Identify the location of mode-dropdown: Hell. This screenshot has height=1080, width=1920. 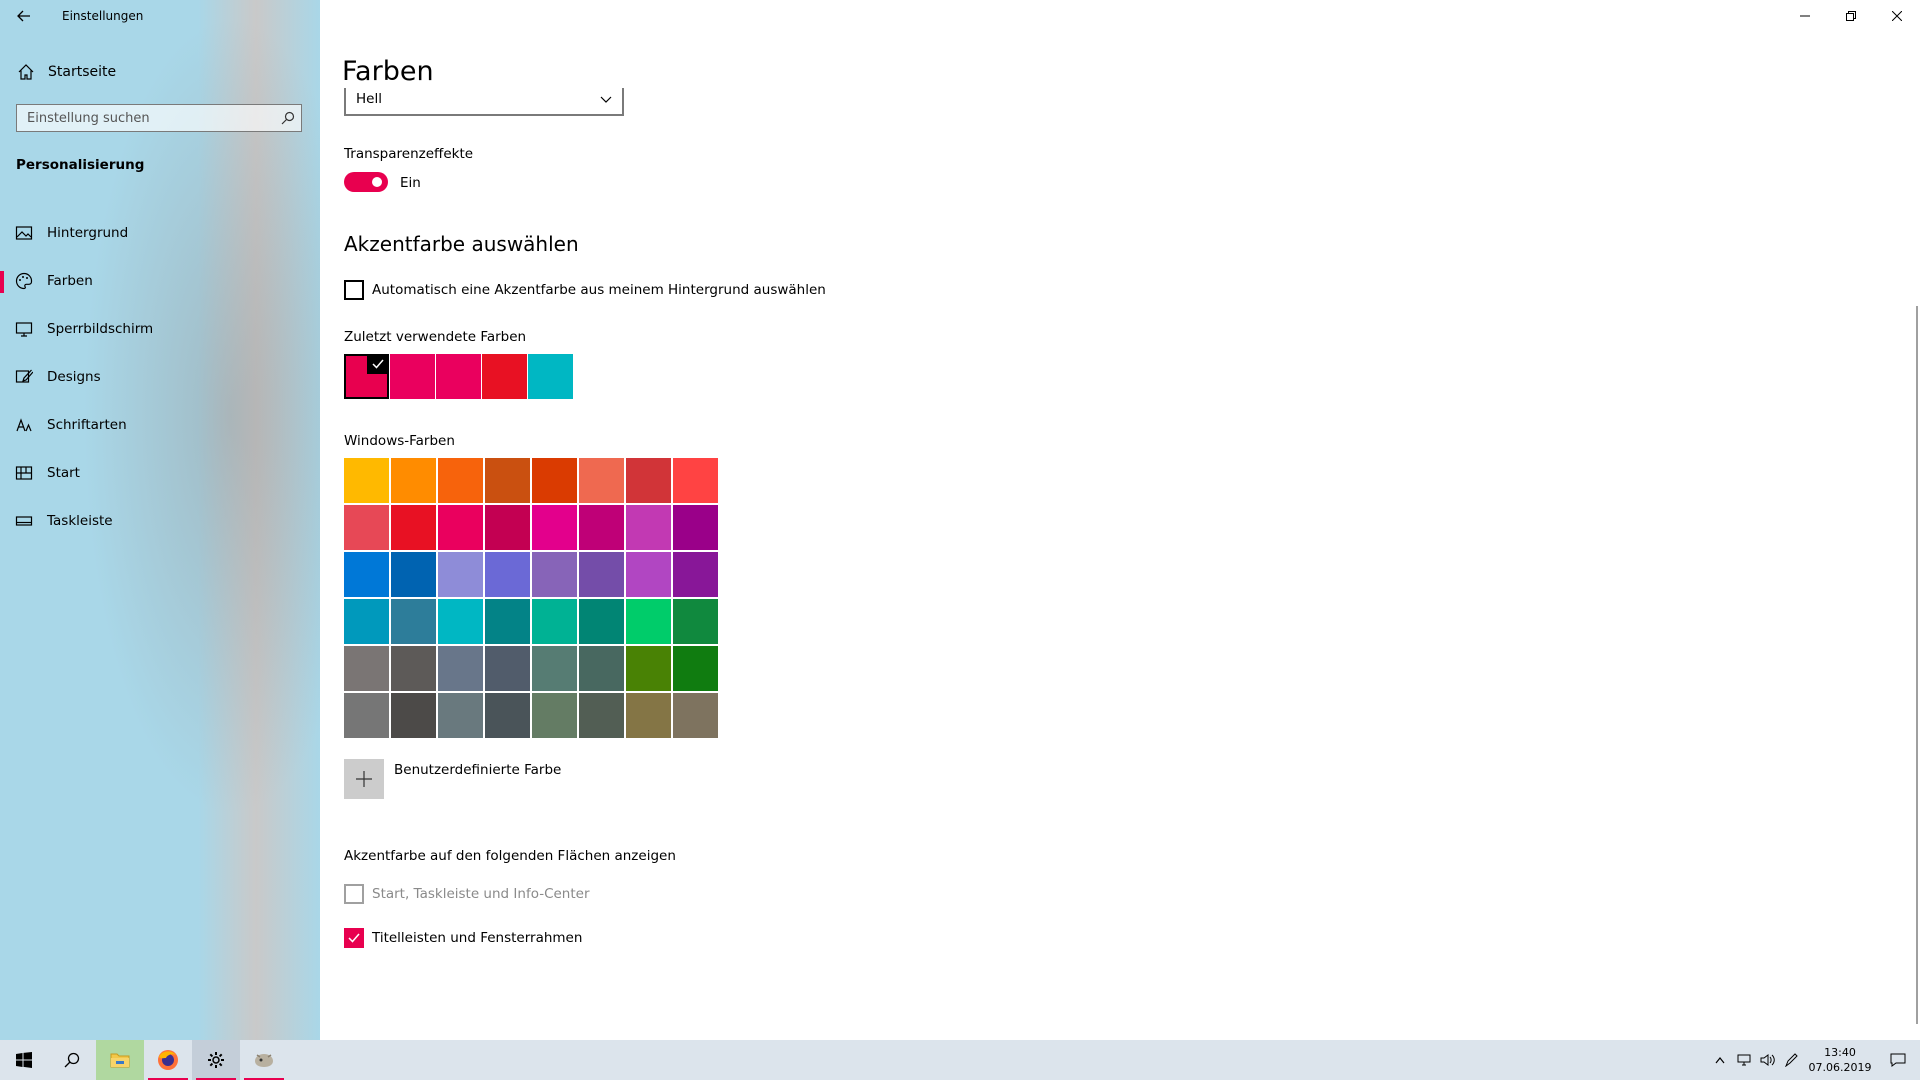
(484, 102).